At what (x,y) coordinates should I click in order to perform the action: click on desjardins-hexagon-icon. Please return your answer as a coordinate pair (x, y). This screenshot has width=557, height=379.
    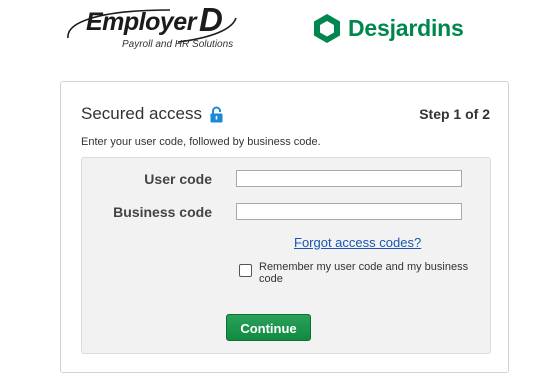
    Looking at the image, I should click on (327, 28).